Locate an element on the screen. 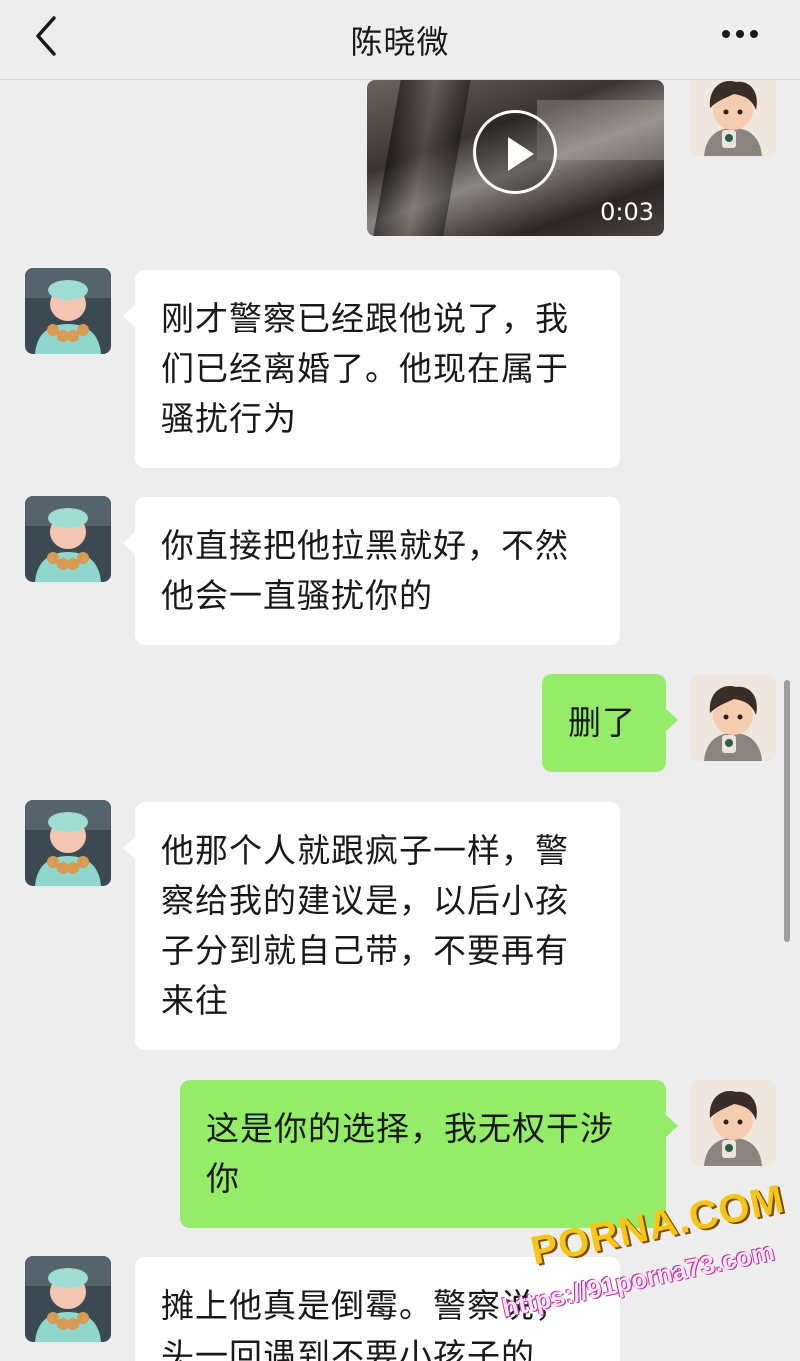 The height and width of the screenshot is (1361, 800). message-text: 你直接把他拉黑就好，不然他会一直骚扰你的 is located at coordinates (365, 570).